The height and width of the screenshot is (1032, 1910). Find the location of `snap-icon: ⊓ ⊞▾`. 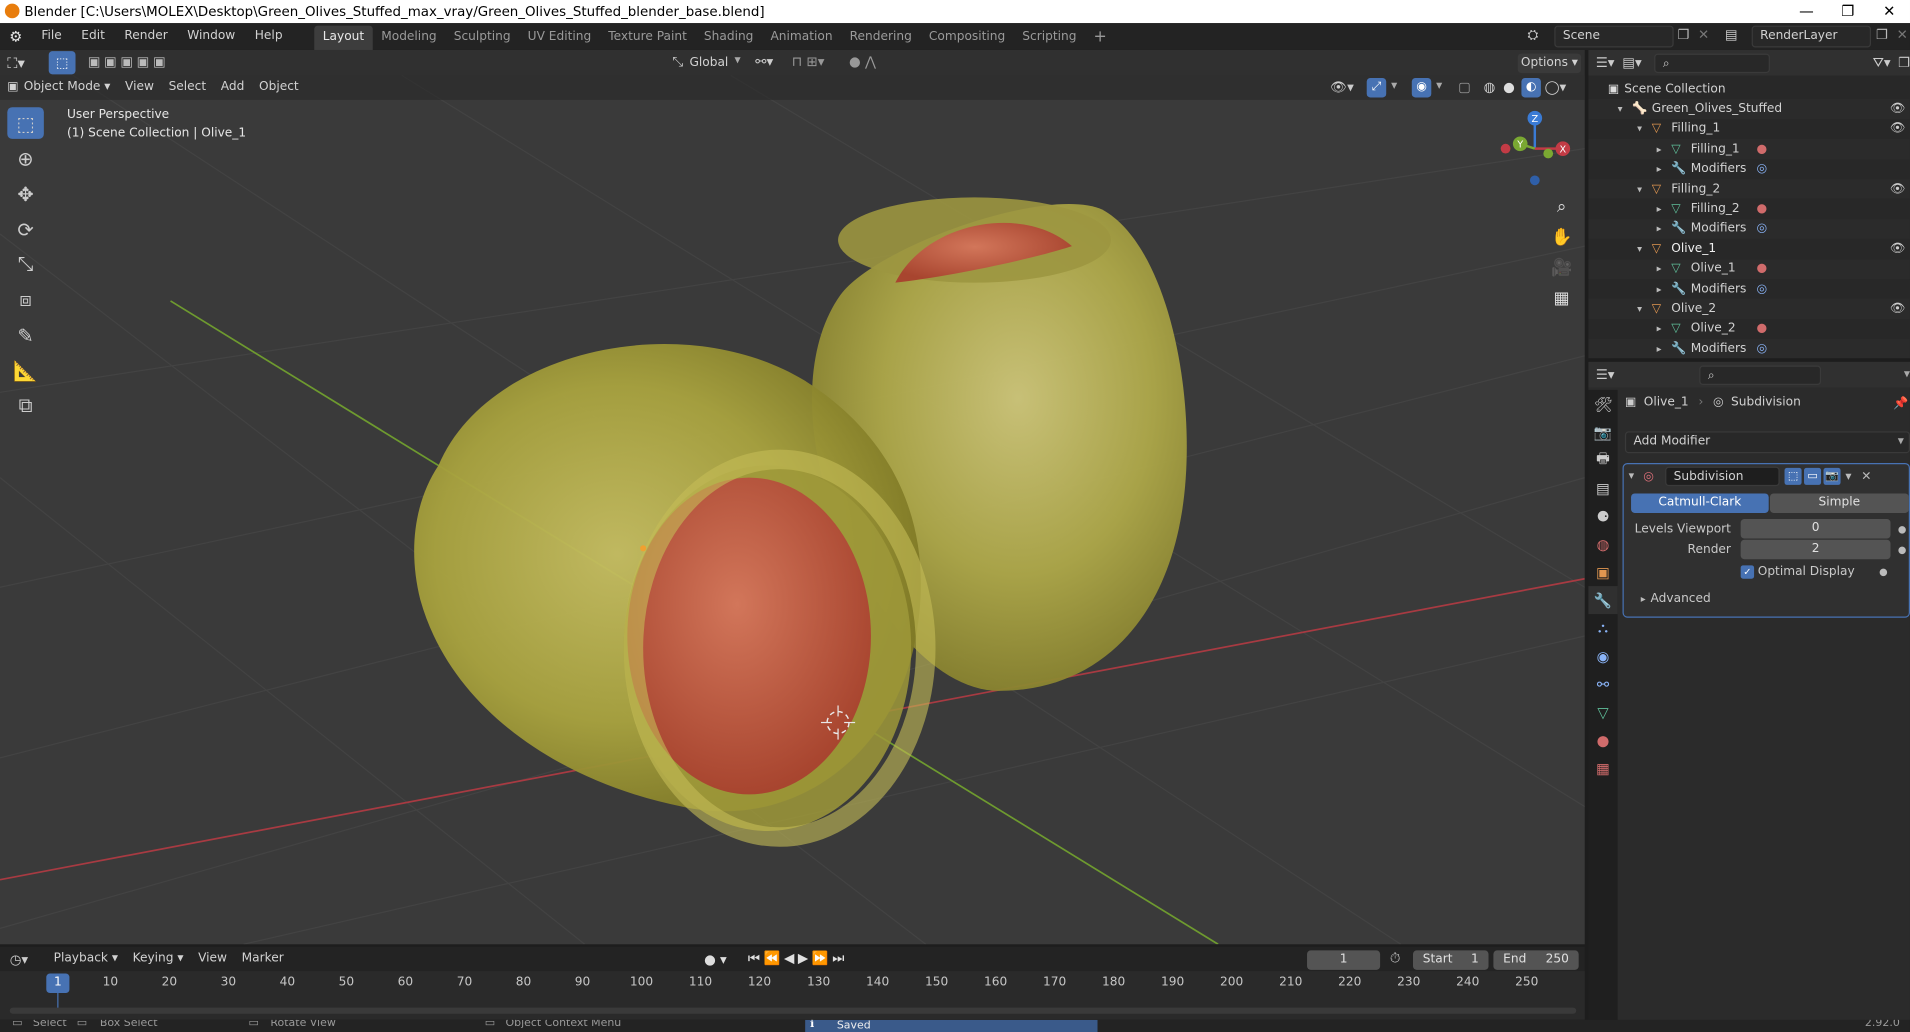

snap-icon: ⊓ ⊞▾ is located at coordinates (808, 62).